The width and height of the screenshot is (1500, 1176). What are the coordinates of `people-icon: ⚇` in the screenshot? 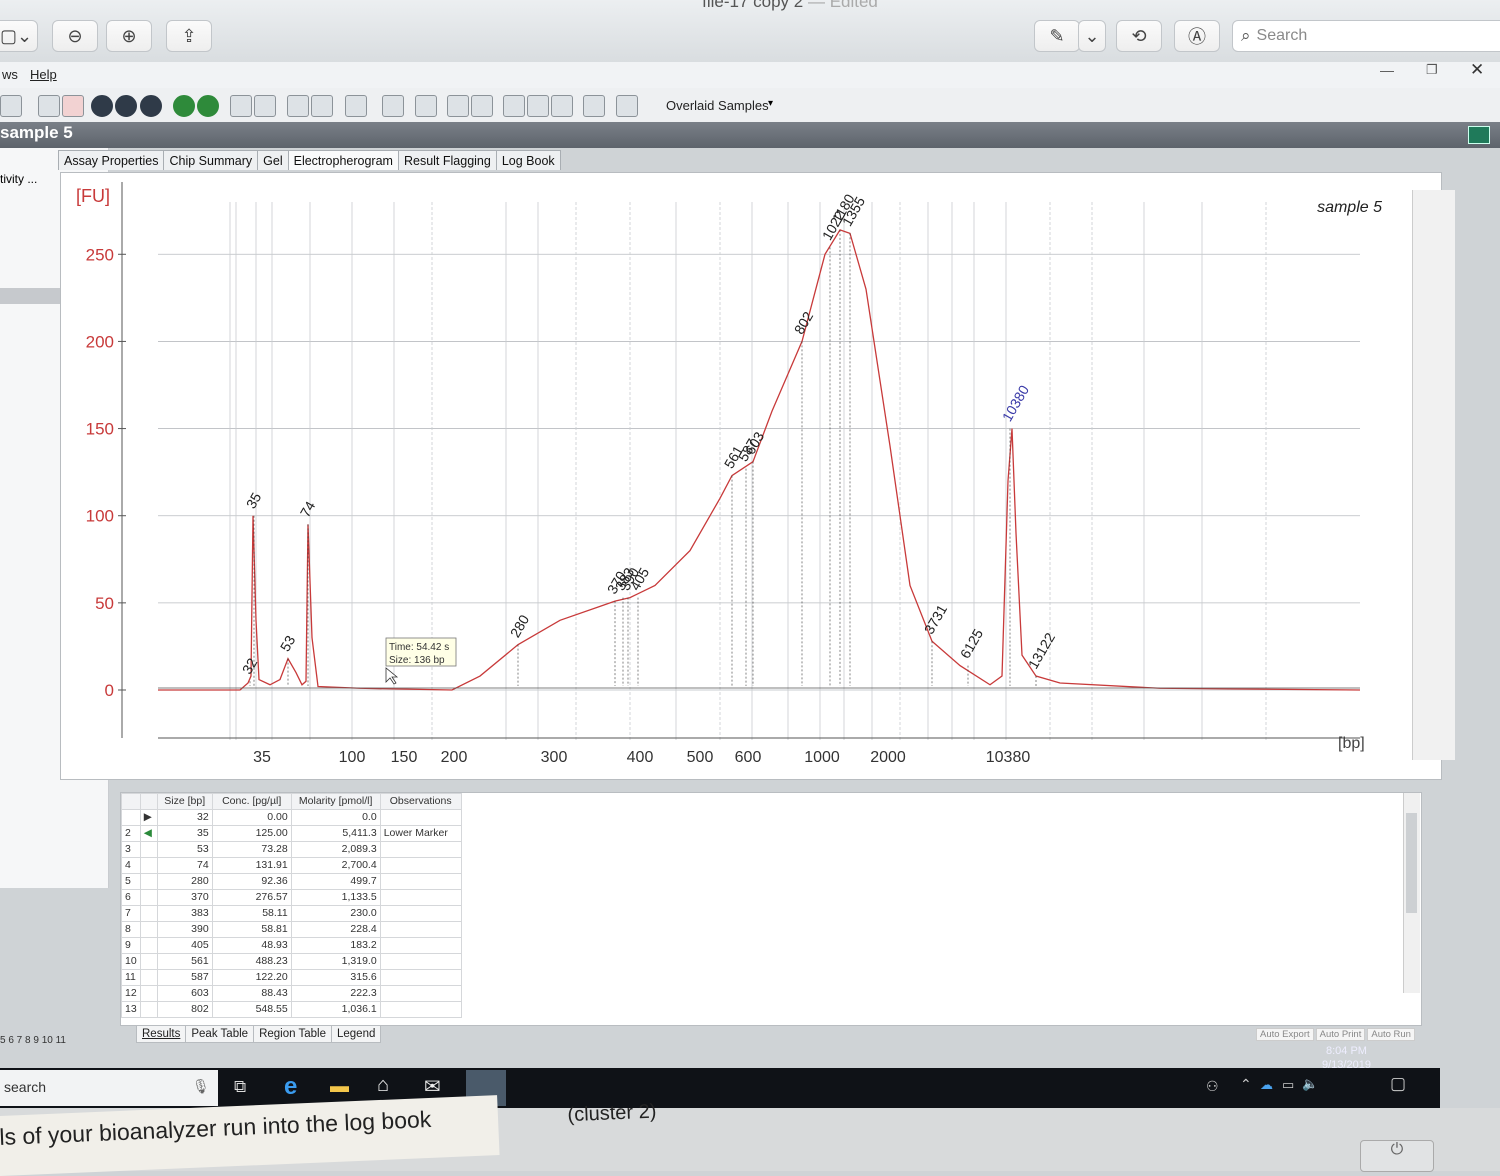 It's located at (1212, 1086).